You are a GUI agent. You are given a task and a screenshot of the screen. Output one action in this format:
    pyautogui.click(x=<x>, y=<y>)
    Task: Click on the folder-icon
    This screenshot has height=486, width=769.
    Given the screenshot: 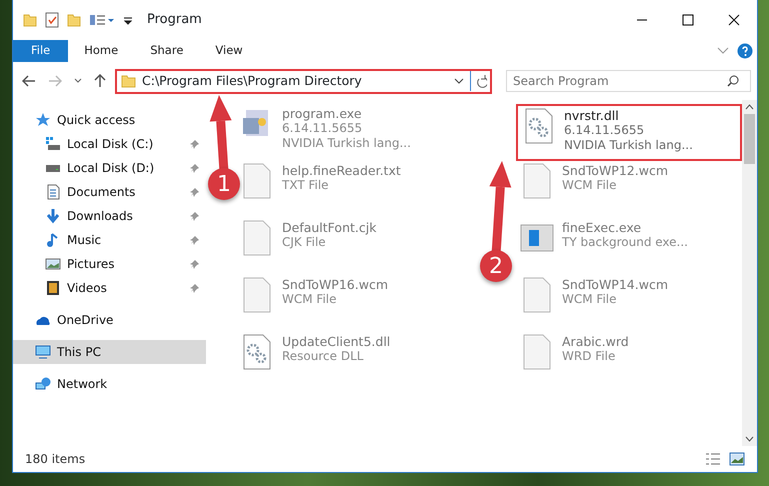 What is the action you would take?
    pyautogui.click(x=128, y=81)
    